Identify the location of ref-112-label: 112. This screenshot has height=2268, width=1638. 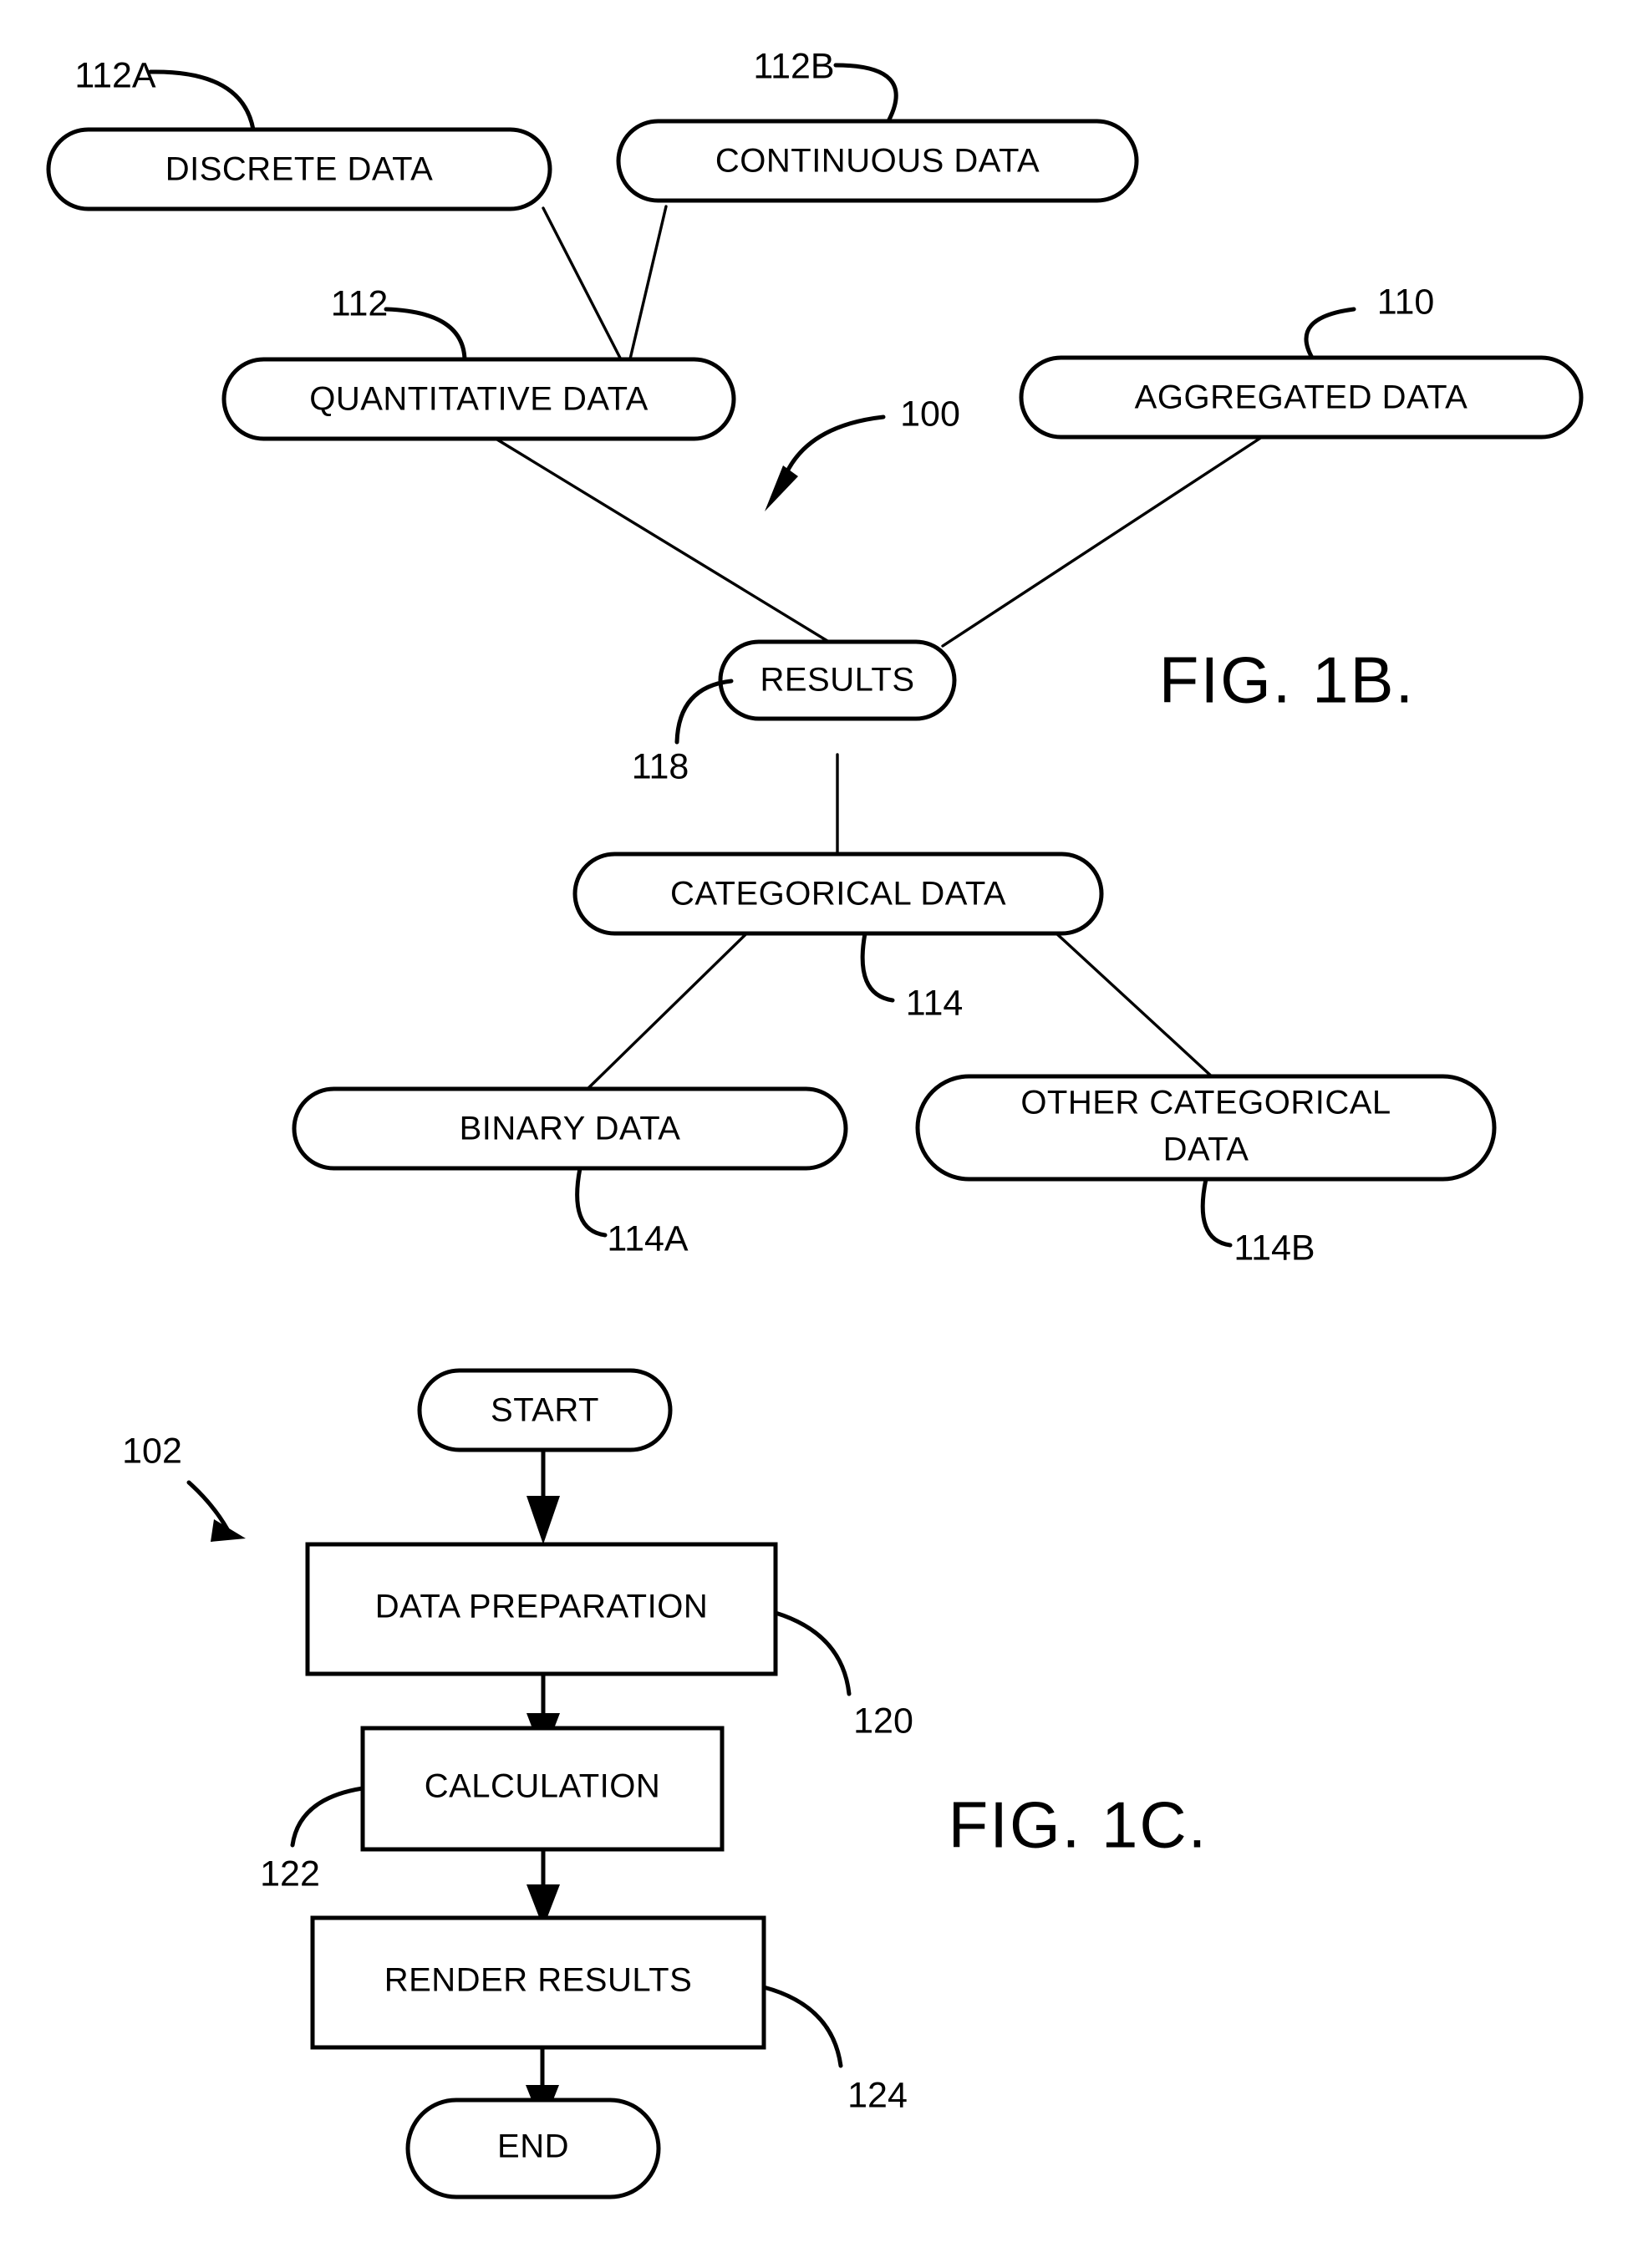
(360, 303).